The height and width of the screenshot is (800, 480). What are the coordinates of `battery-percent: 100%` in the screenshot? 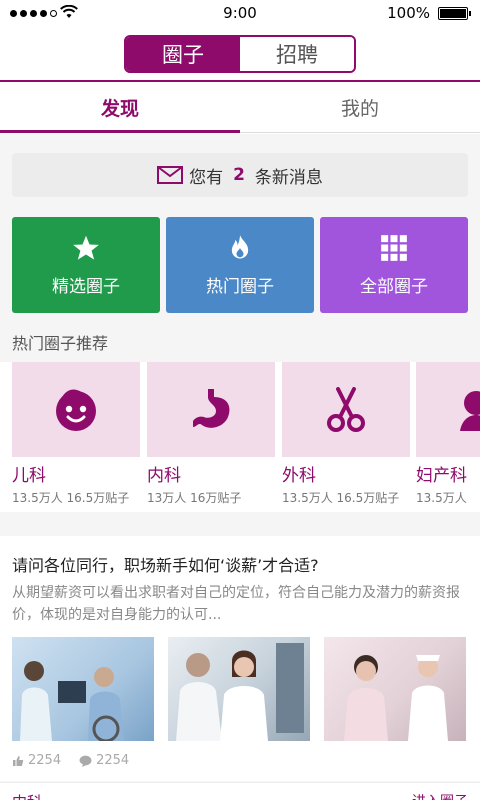 It's located at (408, 13).